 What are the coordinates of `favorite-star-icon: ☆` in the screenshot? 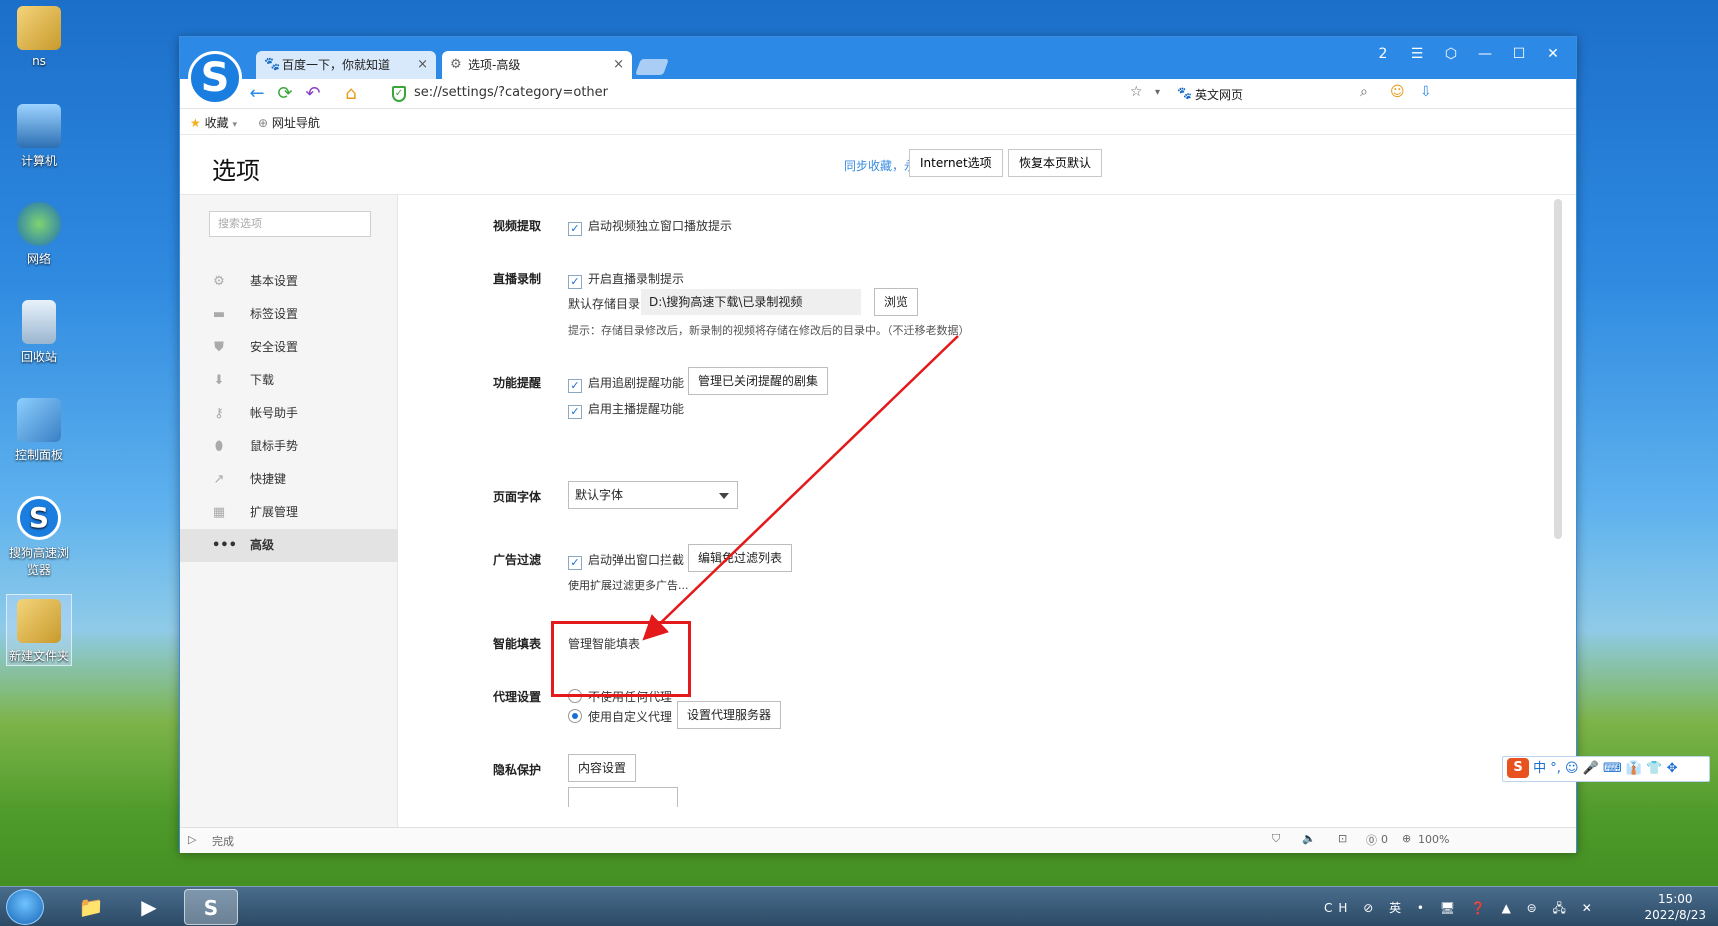 It's located at (1136, 92).